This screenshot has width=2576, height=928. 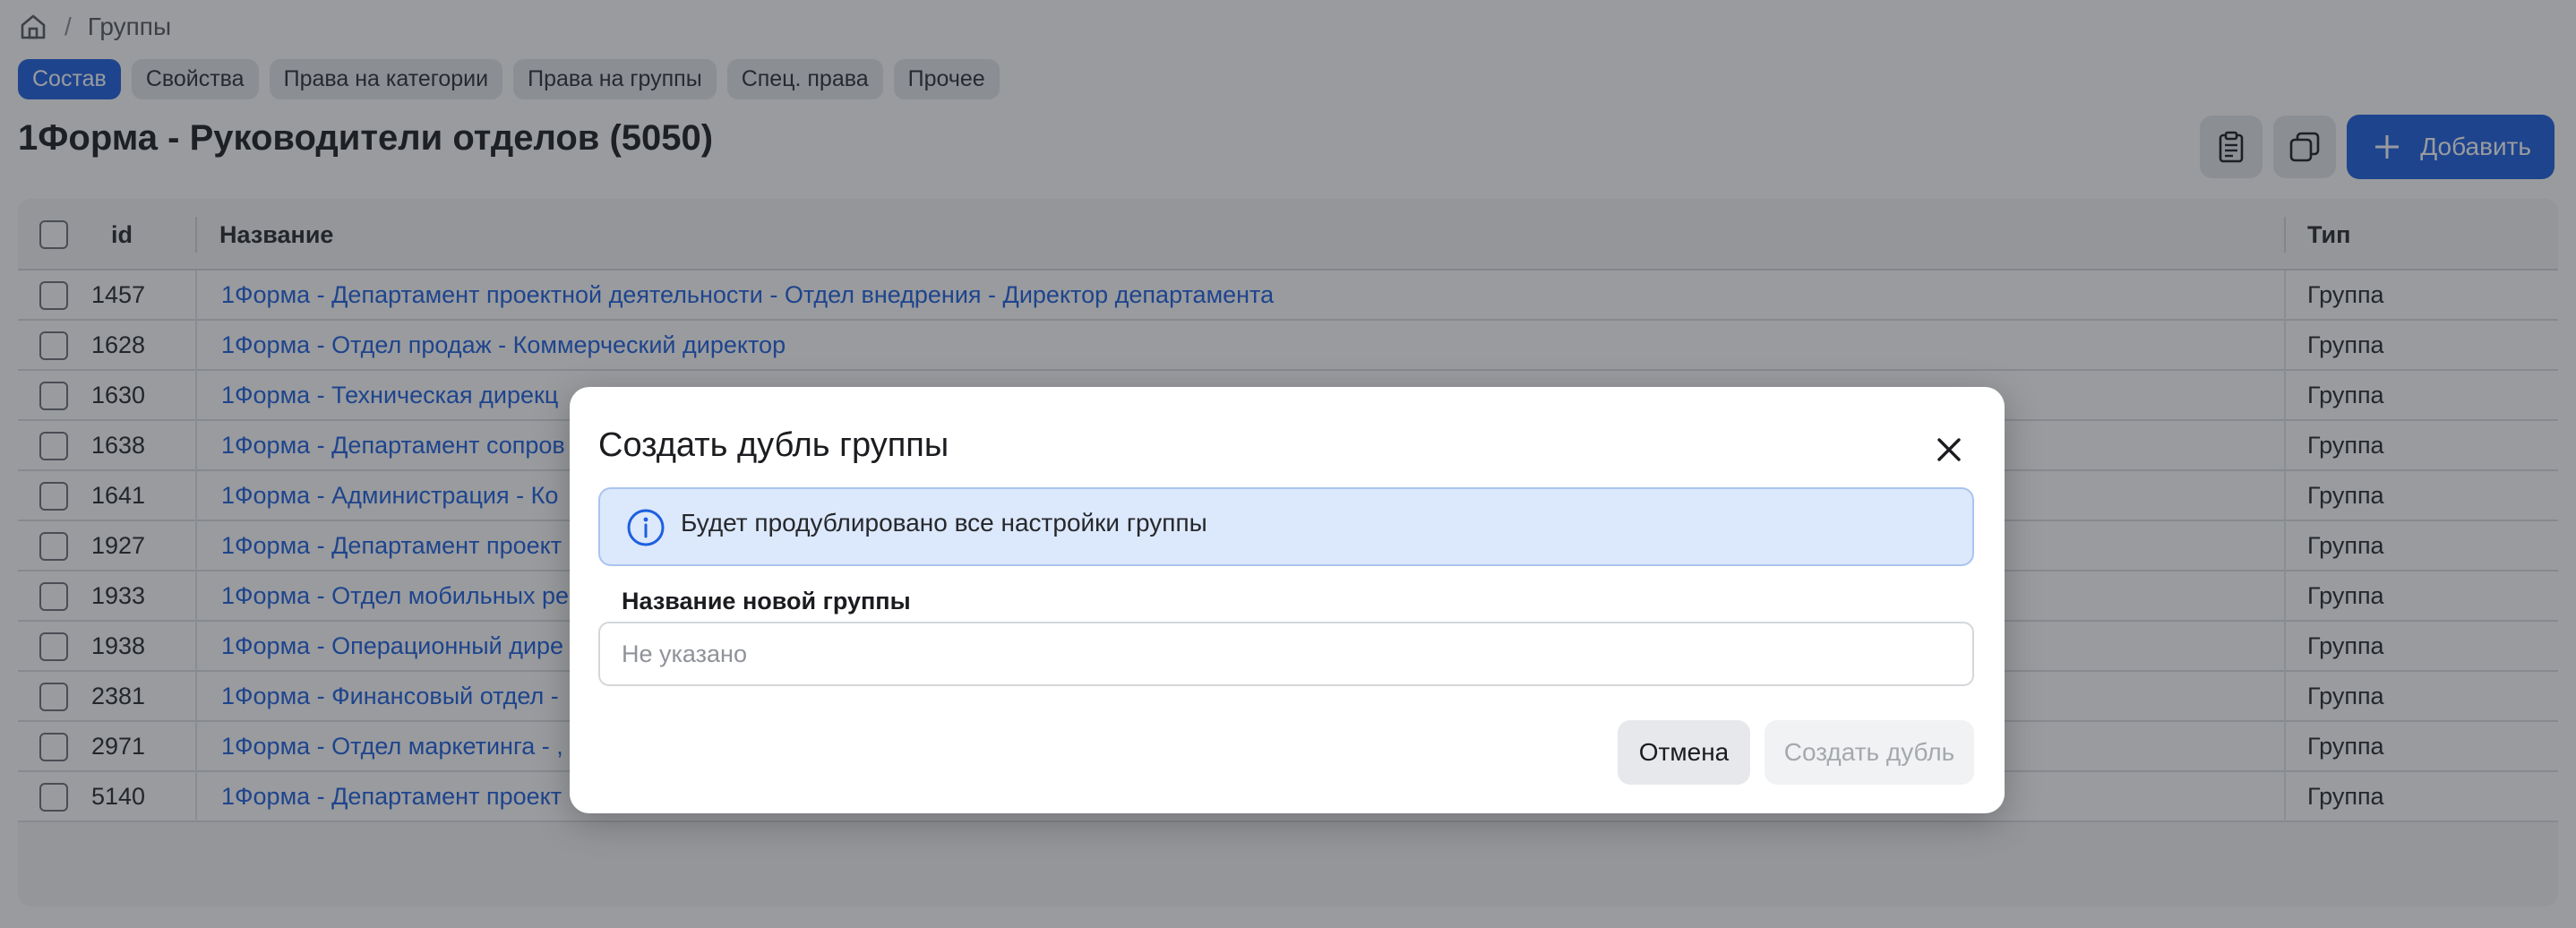 What do you see at coordinates (1869, 752) in the screenshot?
I see `create-duplicate-button: Создать дубль` at bounding box center [1869, 752].